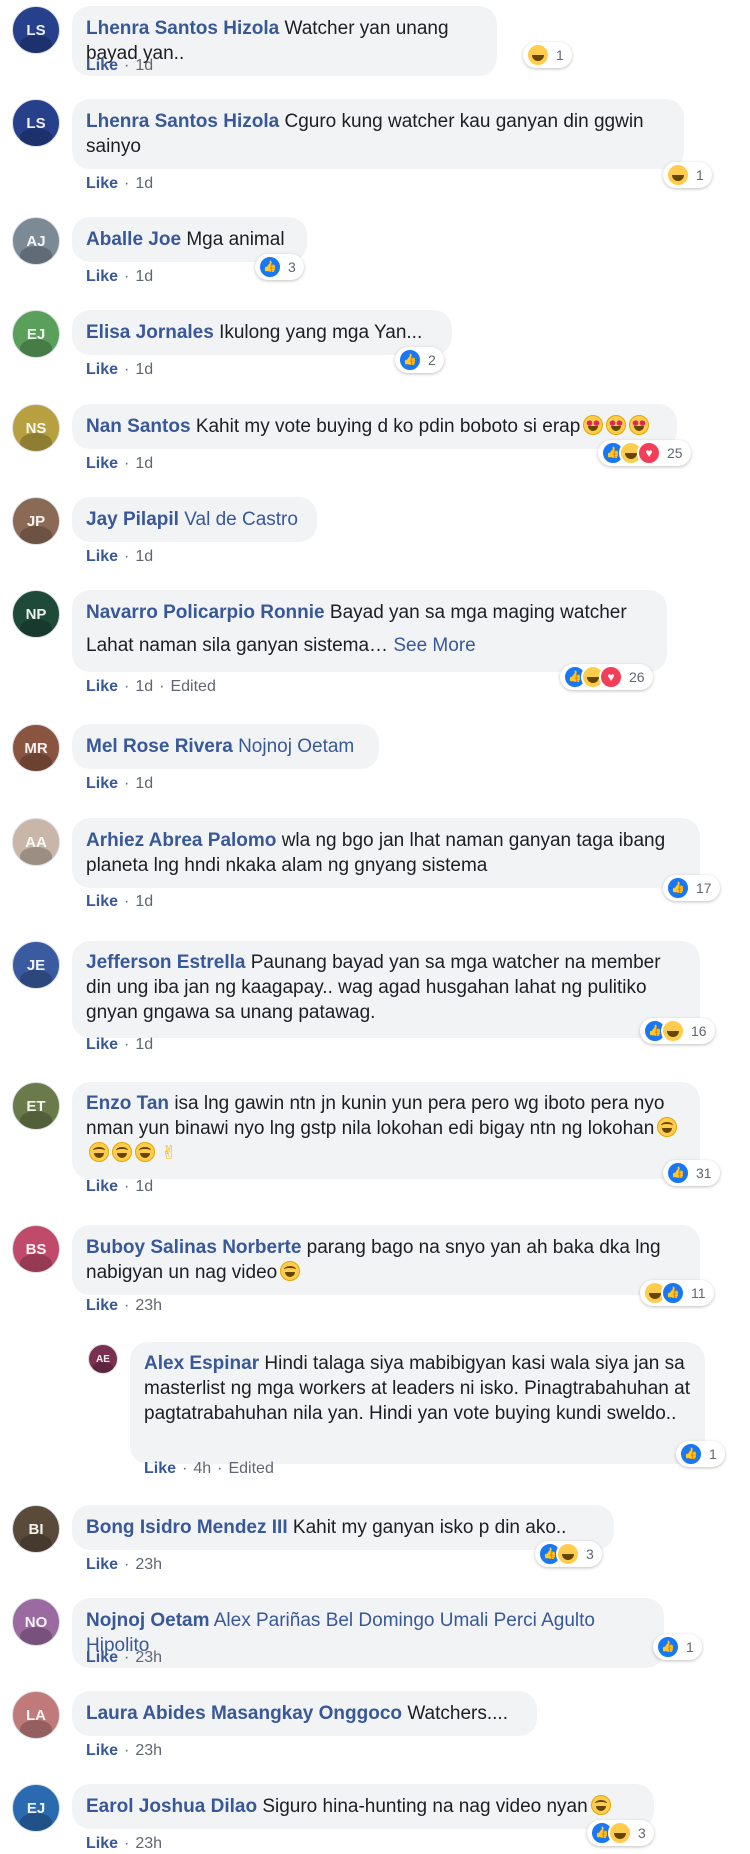 This screenshot has width=750, height=1854. I want to click on reaction-summary: 25, so click(644, 453).